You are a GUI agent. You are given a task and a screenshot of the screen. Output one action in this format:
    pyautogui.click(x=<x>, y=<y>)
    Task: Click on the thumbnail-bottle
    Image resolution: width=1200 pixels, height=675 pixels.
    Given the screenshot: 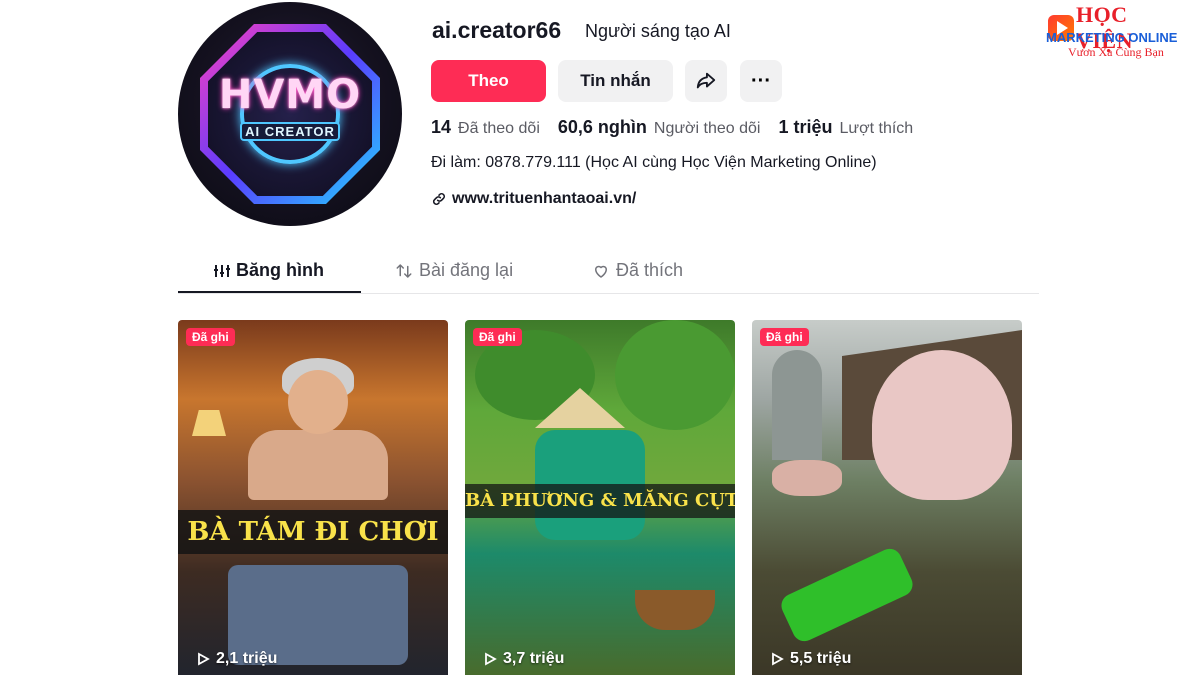 What is the action you would take?
    pyautogui.click(x=847, y=595)
    